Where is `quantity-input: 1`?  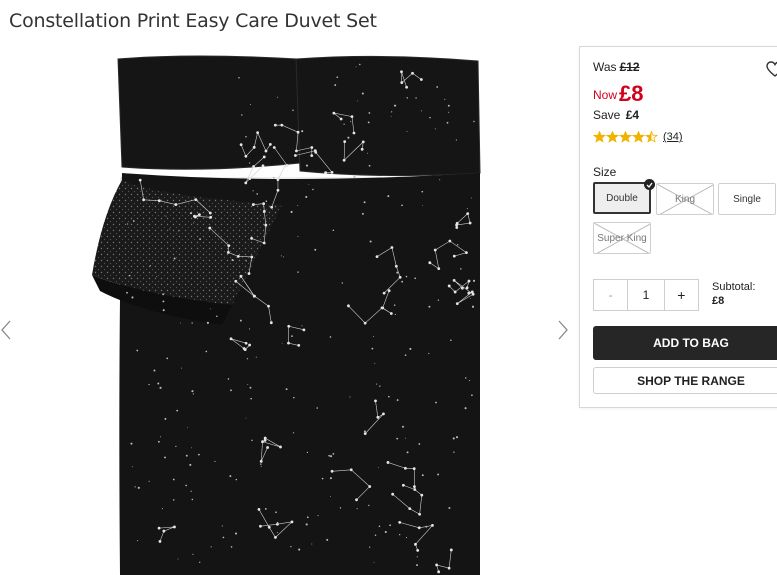
quantity-input: 1 is located at coordinates (646, 295).